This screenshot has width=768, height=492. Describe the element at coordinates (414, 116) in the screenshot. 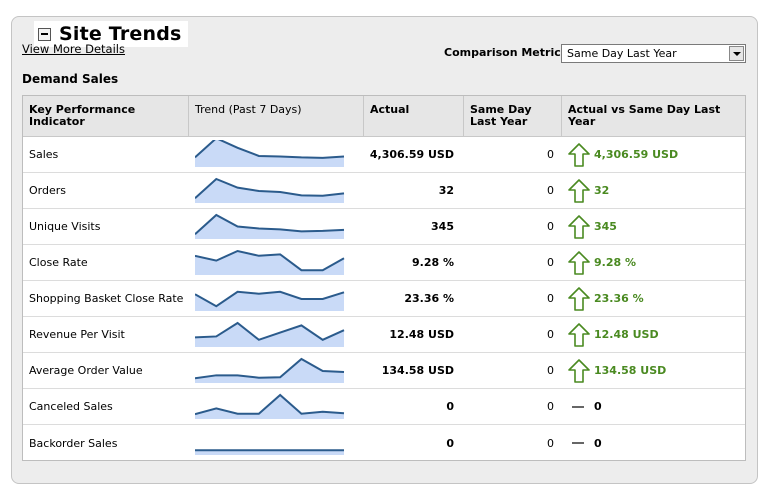

I see `header-actual: Actual` at that location.